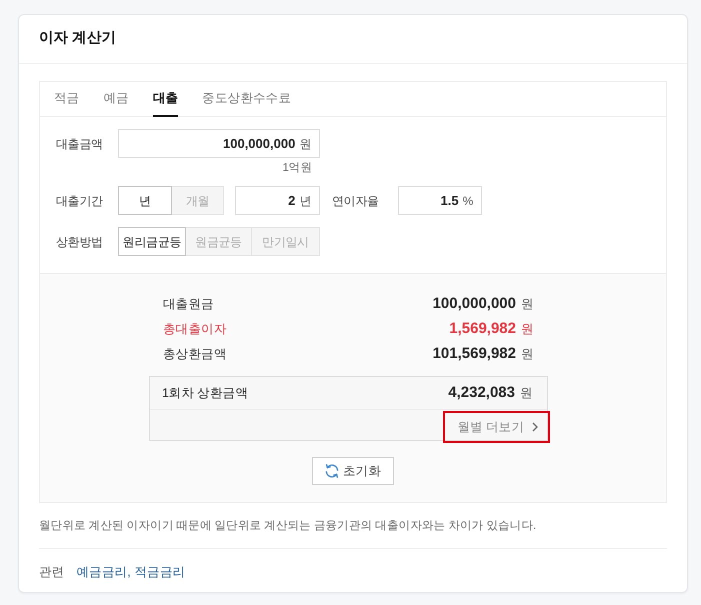  I want to click on field-label: 상환방법, so click(80, 242).